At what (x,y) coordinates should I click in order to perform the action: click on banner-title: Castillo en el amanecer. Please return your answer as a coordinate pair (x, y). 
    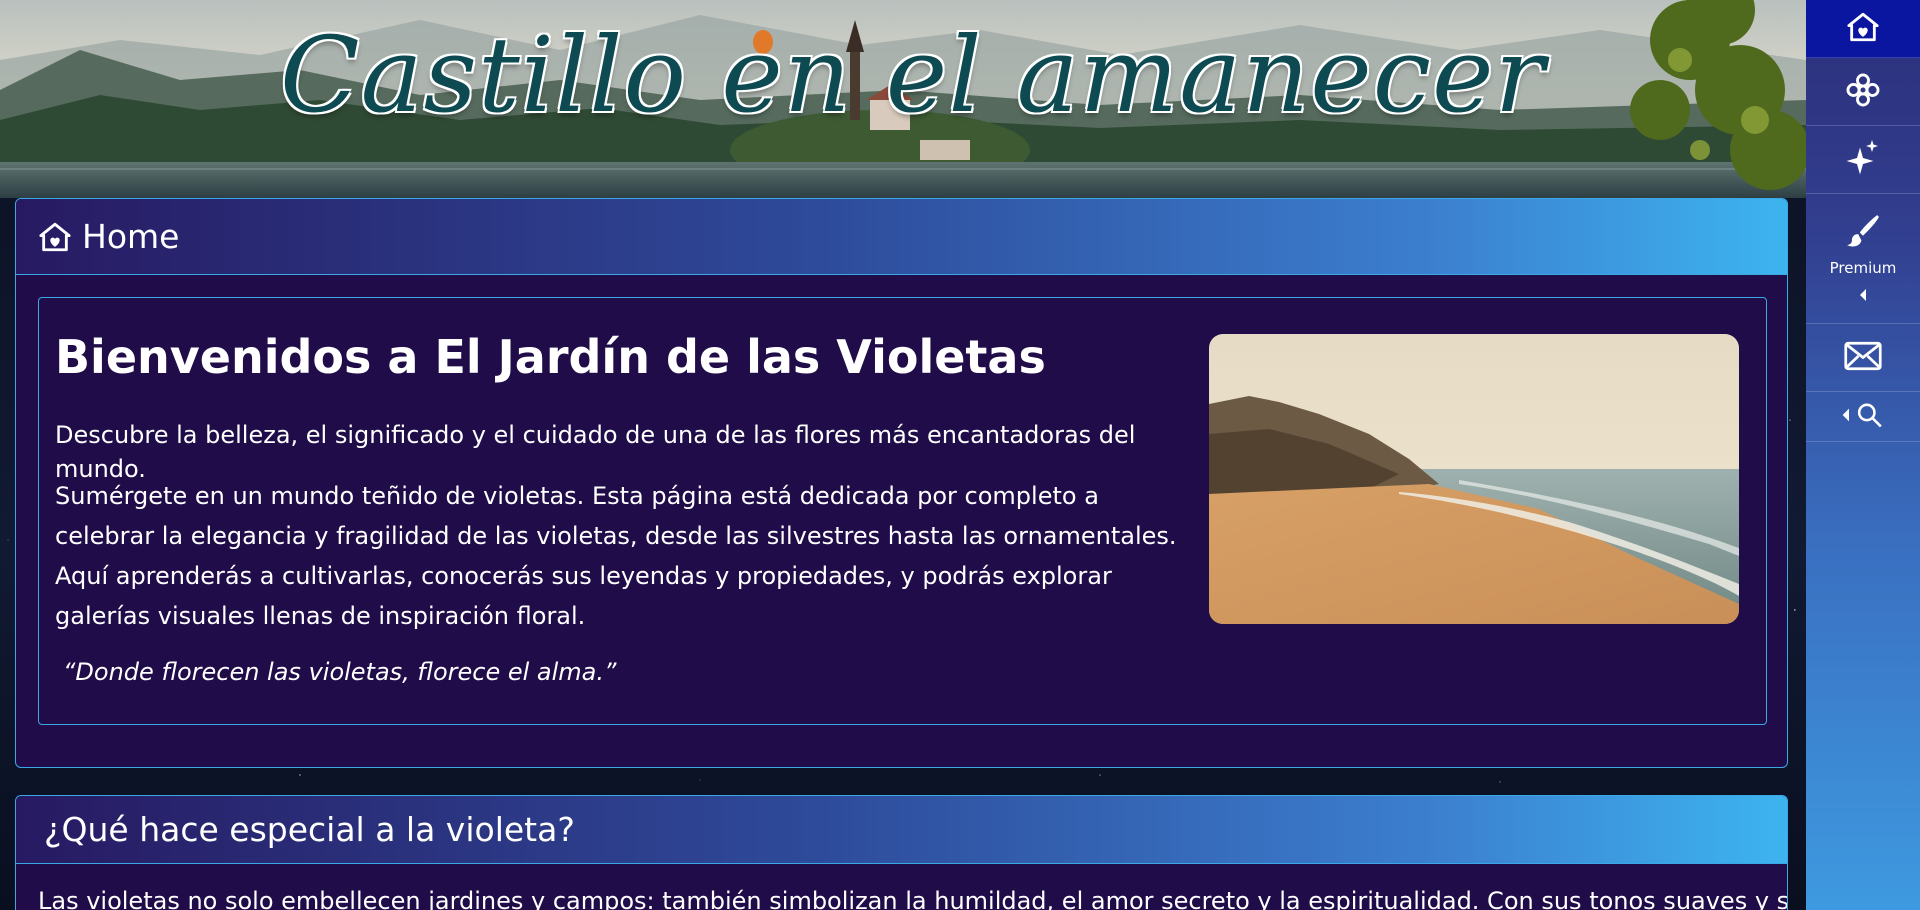
    Looking at the image, I should click on (913, 75).